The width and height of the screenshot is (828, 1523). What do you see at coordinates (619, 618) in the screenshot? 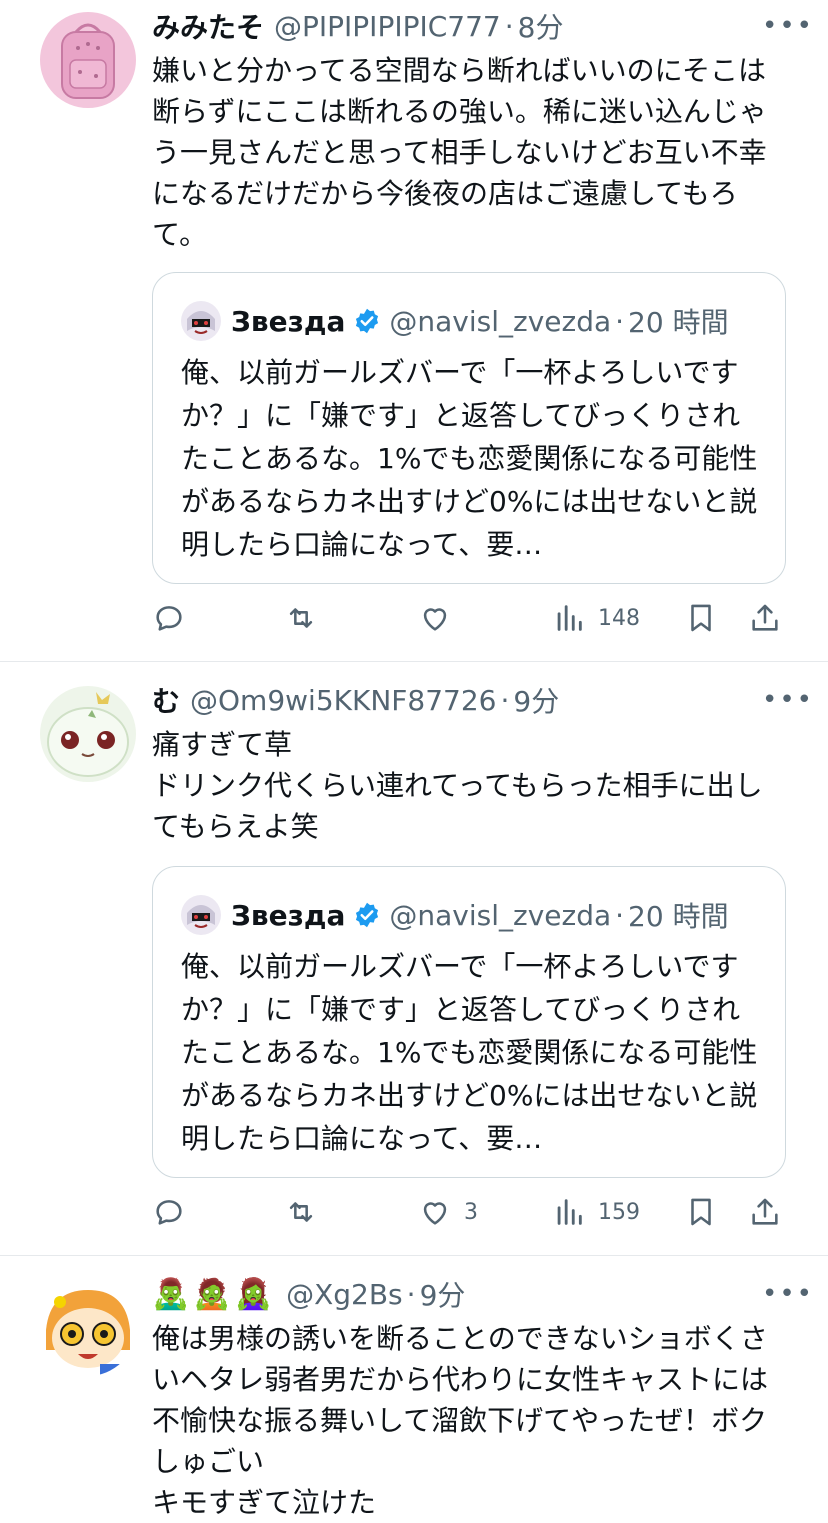
I see `views-count: 148` at bounding box center [619, 618].